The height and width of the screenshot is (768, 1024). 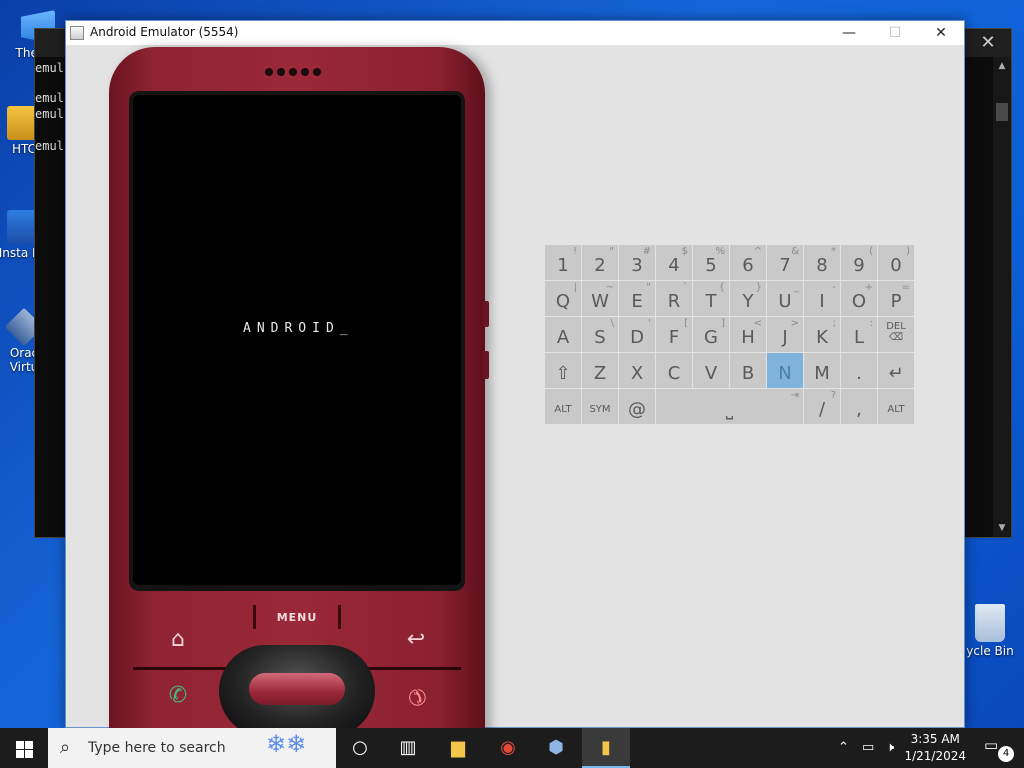 What do you see at coordinates (905, 287) in the screenshot?
I see `key-alt-label: =` at bounding box center [905, 287].